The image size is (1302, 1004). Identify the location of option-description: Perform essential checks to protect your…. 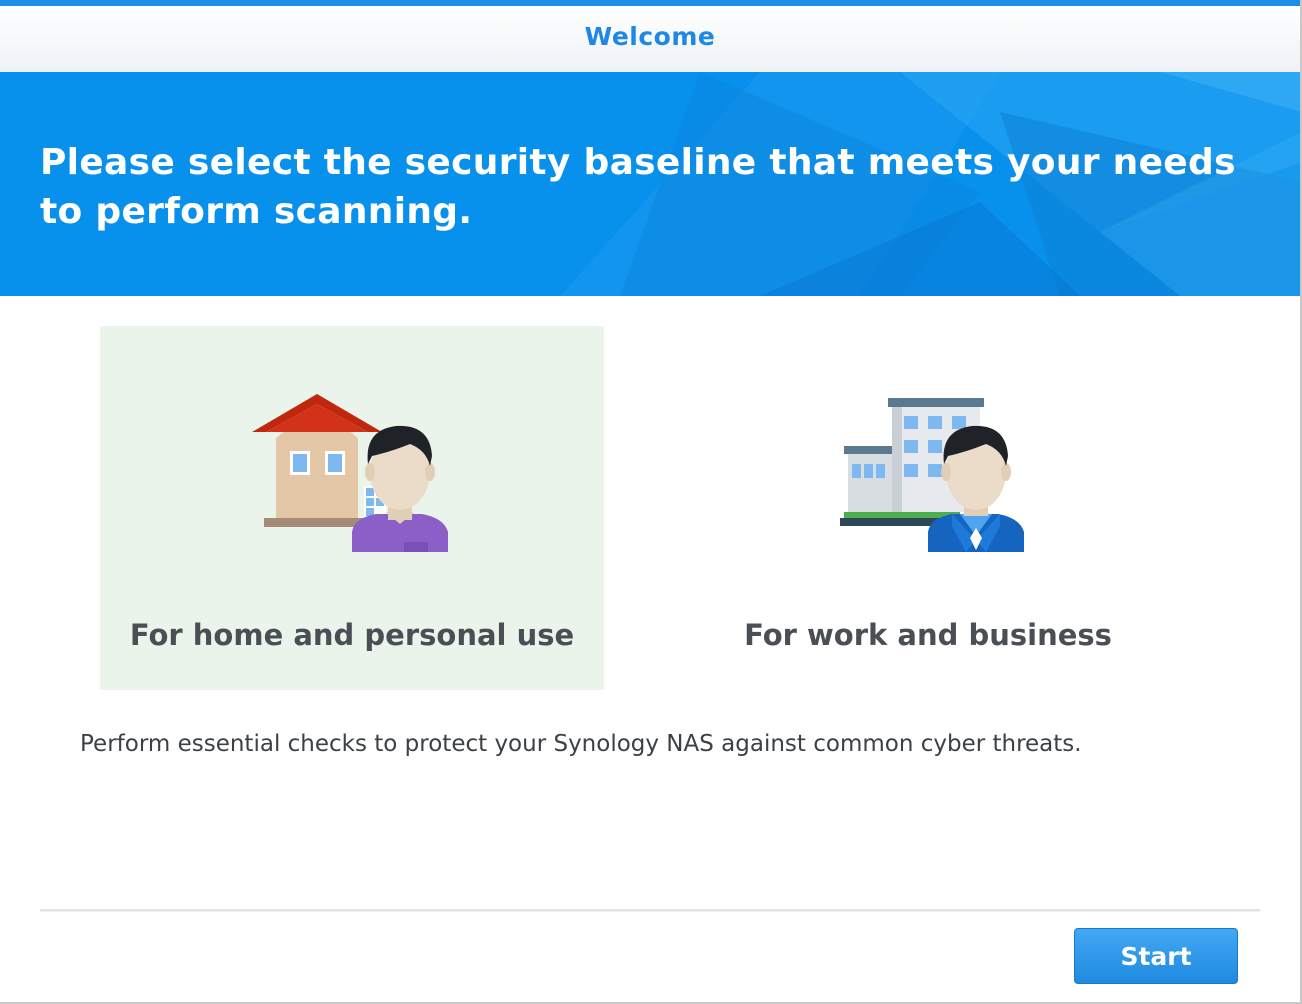
(581, 744).